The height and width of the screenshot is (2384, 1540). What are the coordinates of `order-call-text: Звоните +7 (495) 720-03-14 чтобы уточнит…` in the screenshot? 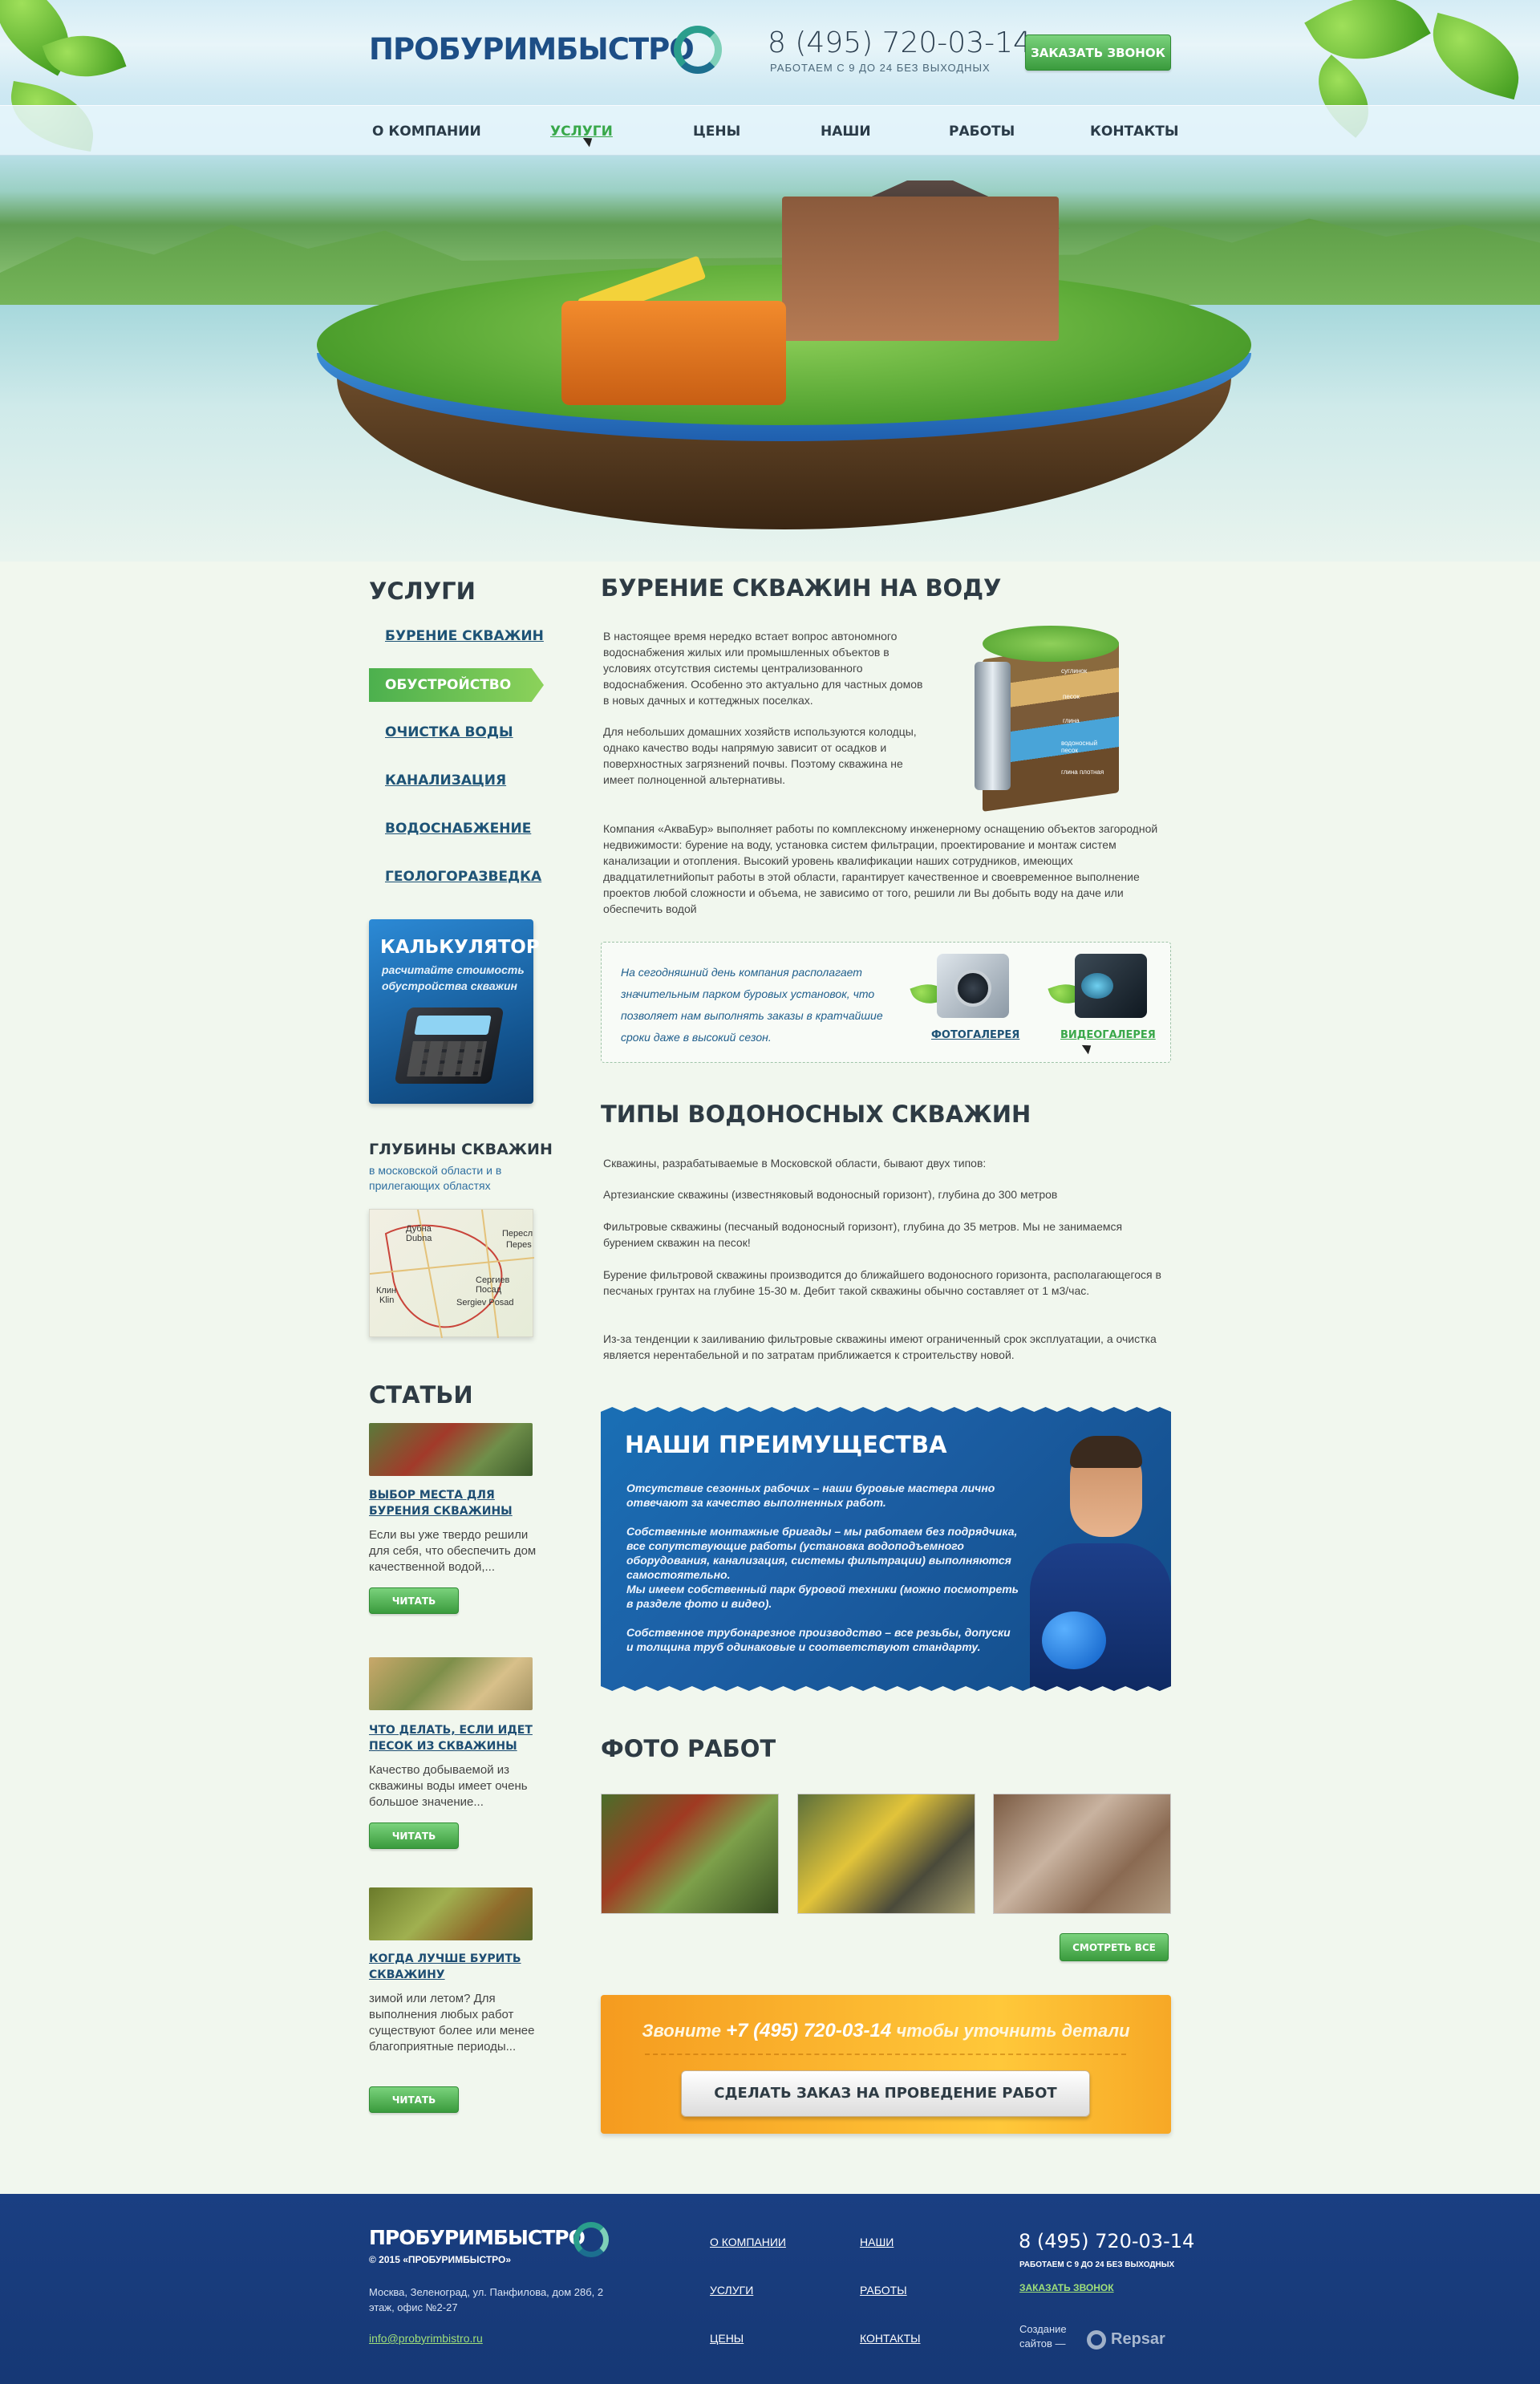 It's located at (886, 2031).